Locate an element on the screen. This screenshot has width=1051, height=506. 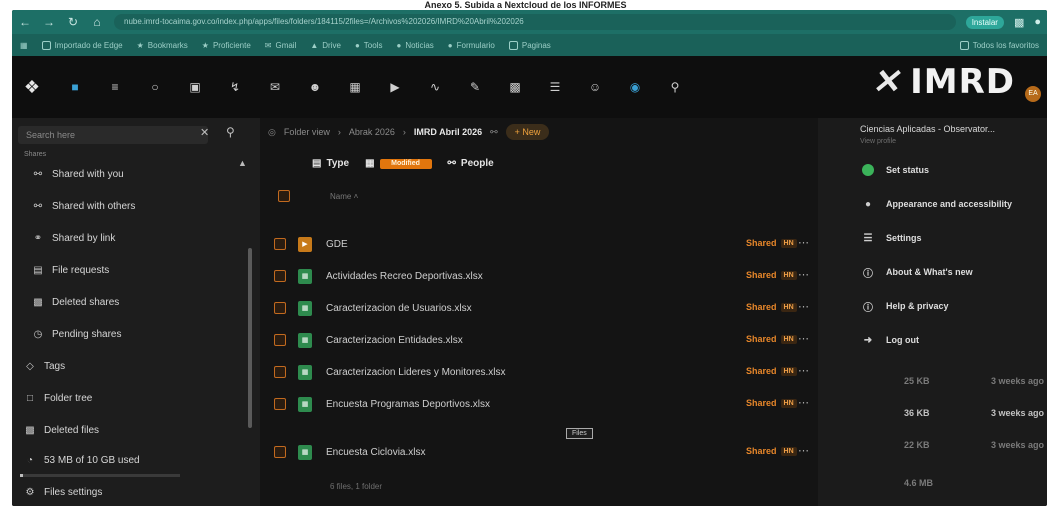
print-icon: ▩ is located at coordinates (515, 87).